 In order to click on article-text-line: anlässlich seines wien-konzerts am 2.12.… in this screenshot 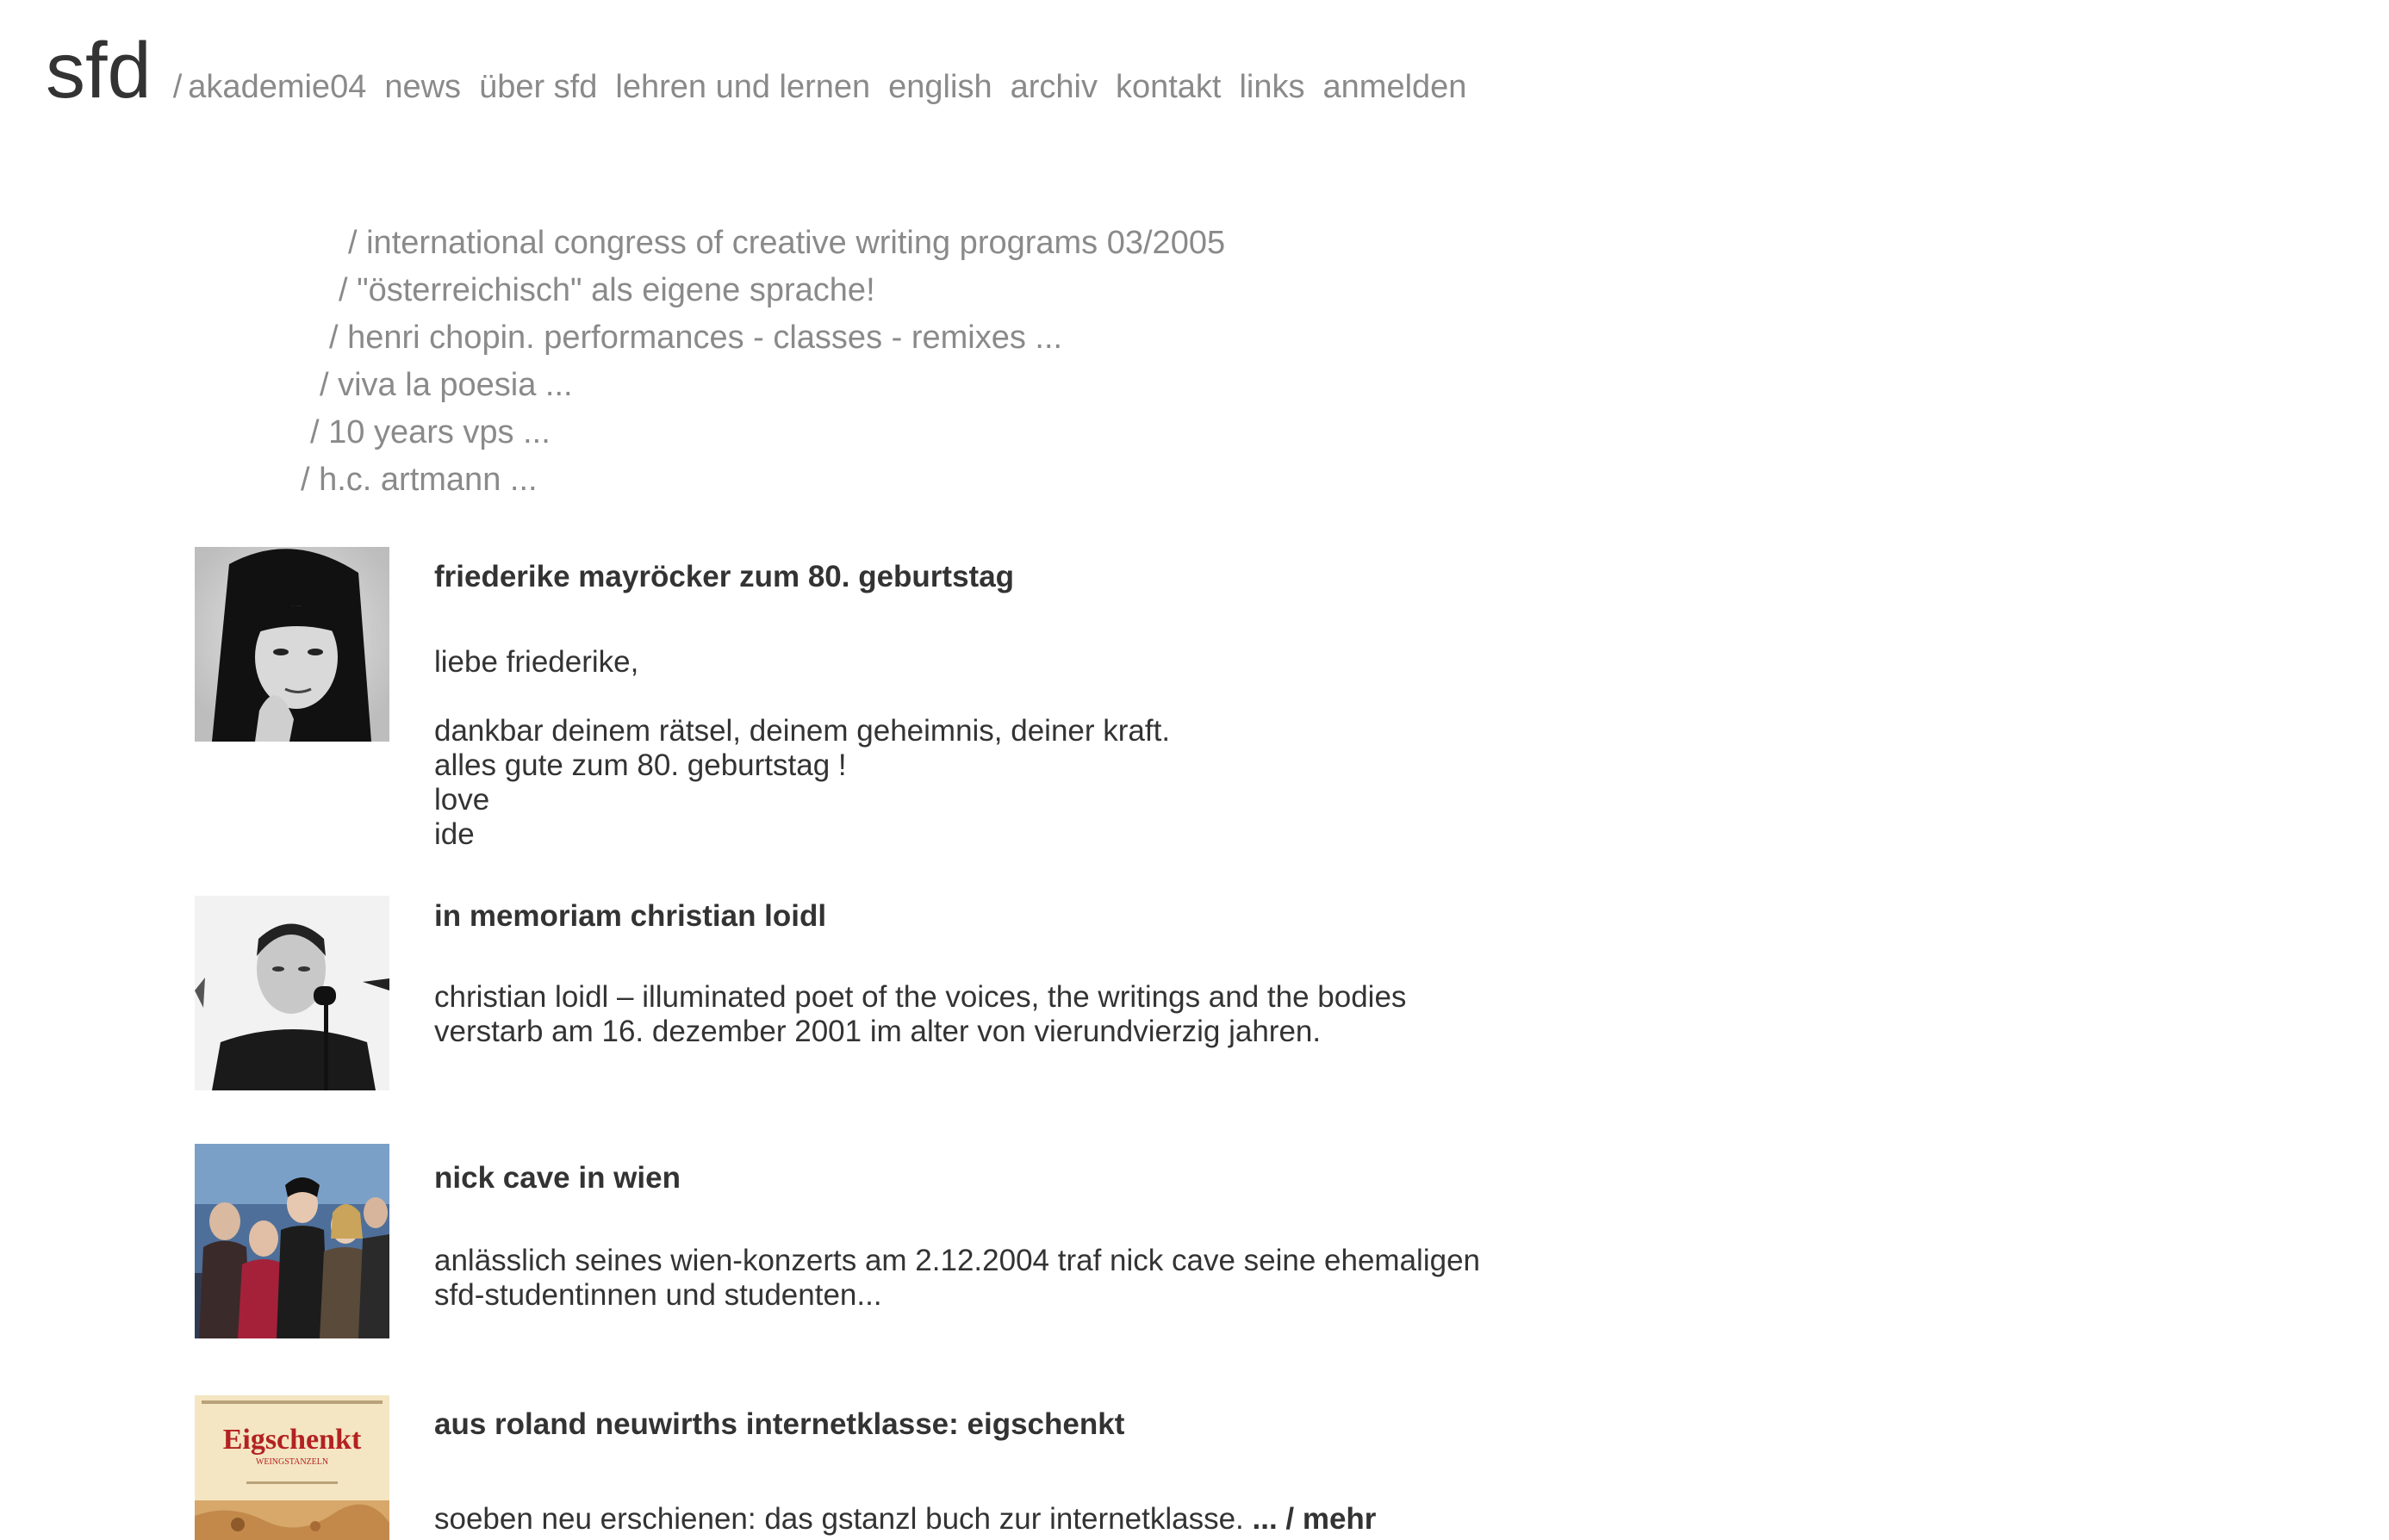, I will do `click(957, 1261)`.